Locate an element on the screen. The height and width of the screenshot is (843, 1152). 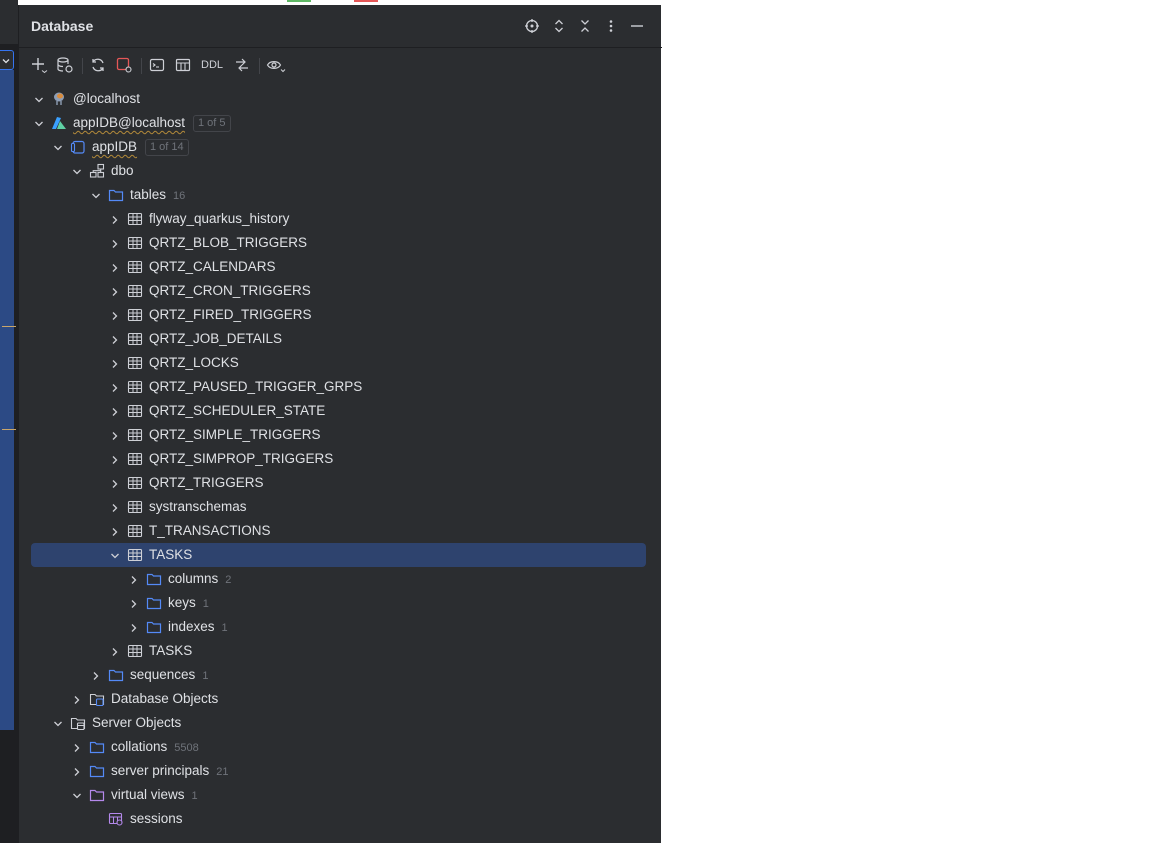
tree-node: dbo is located at coordinates (340, 171).